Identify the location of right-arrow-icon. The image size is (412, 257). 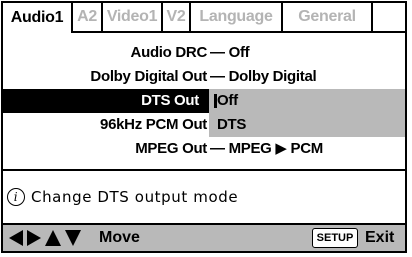
(34, 238).